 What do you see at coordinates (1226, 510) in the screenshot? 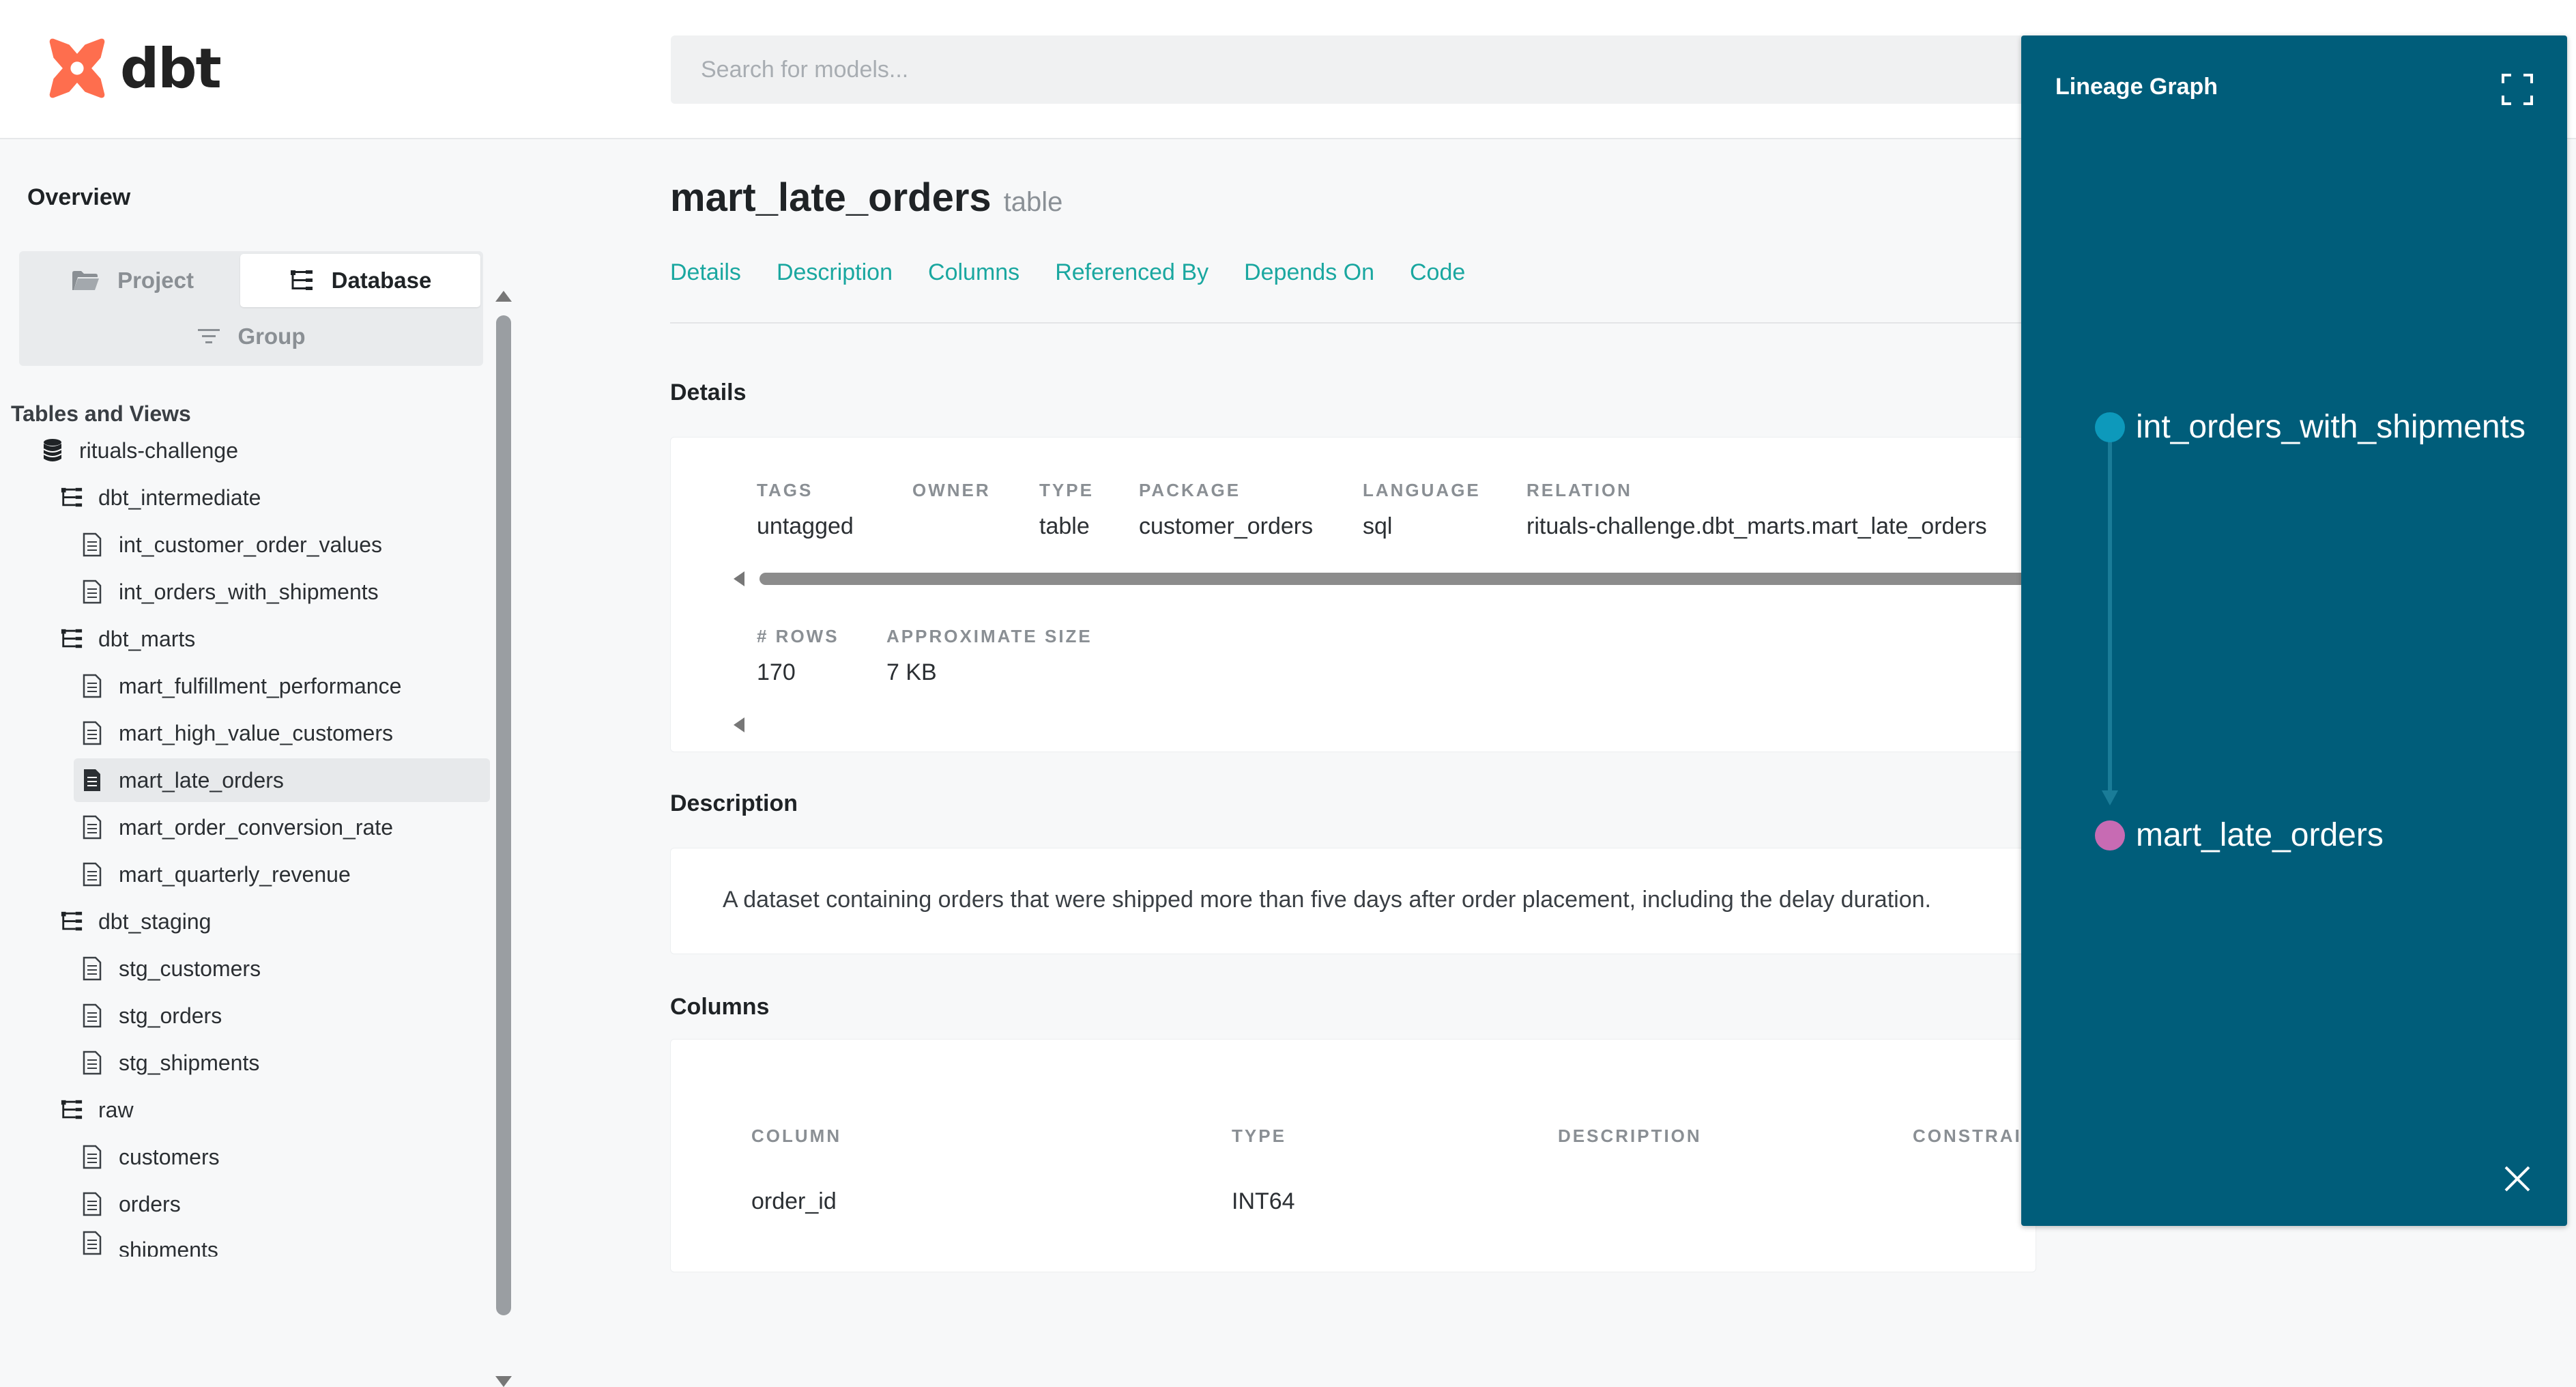
I see `detail-package: PACKAGE customer_orders` at bounding box center [1226, 510].